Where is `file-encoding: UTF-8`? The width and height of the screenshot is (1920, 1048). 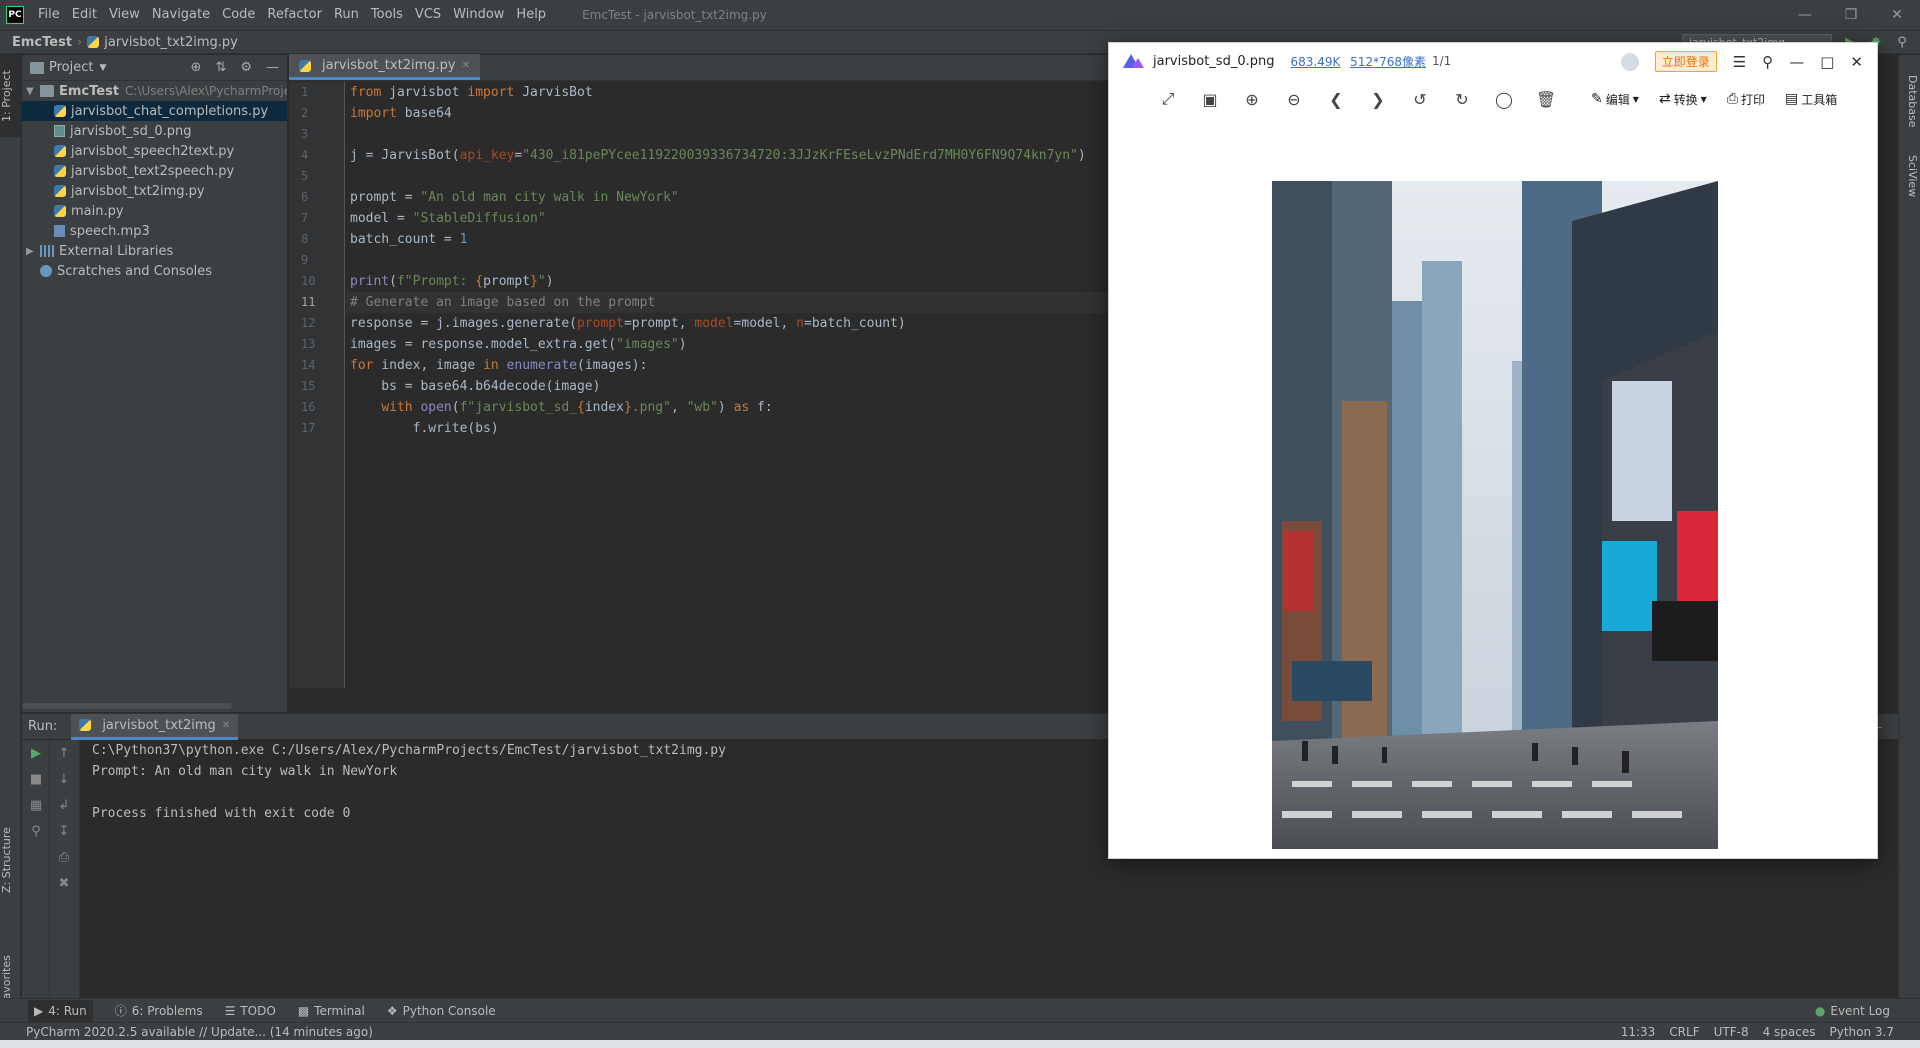
file-encoding: UTF-8 is located at coordinates (1731, 1032).